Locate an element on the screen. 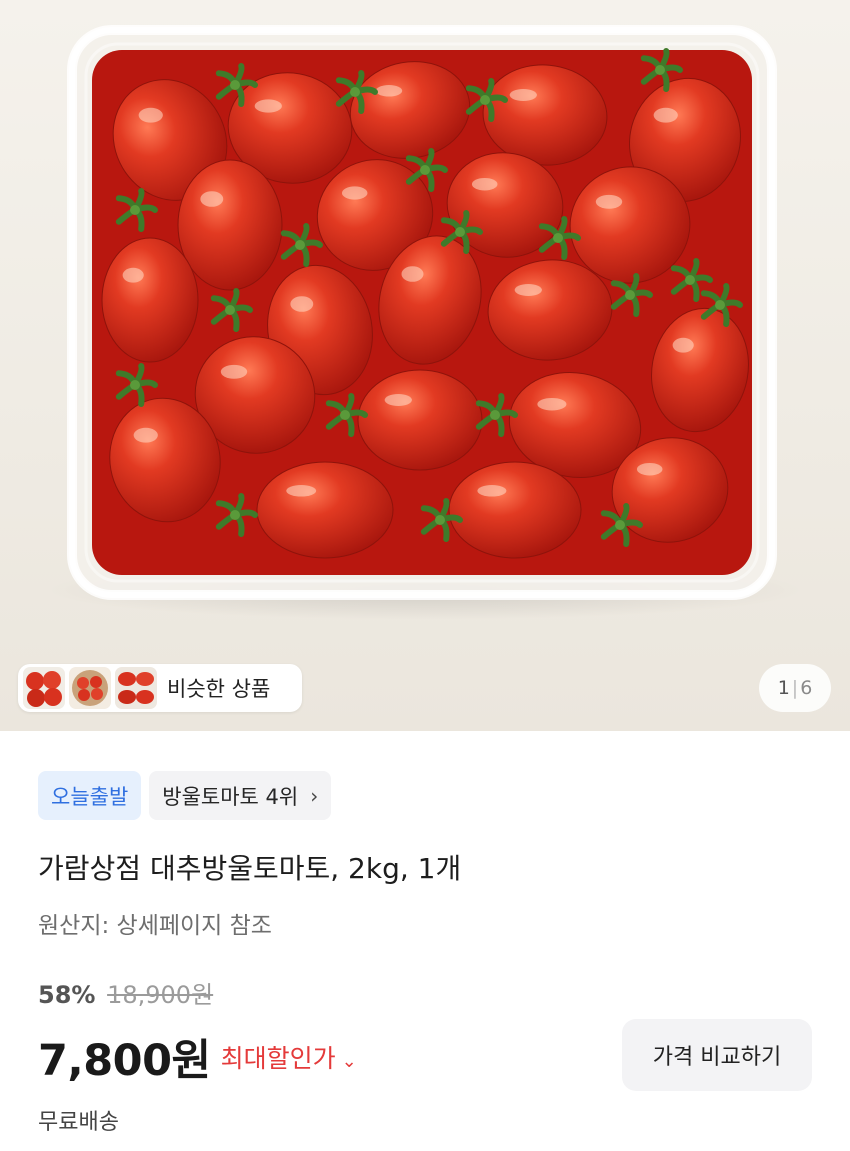  image-counter-current: 1 is located at coordinates (783, 688).